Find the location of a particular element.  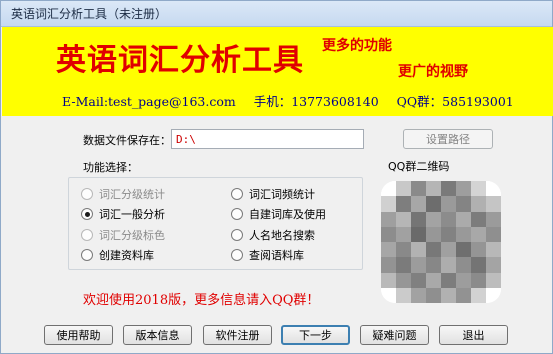

window-title: 英语词汇分析工具（未注册） is located at coordinates (89, 14).